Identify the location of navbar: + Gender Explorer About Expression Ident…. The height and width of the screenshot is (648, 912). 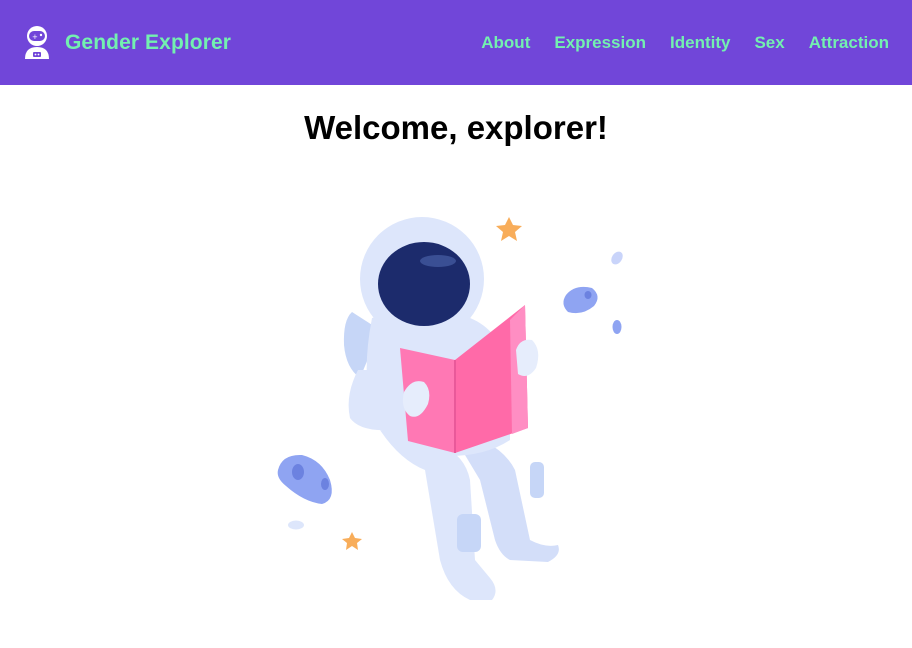
(456, 42).